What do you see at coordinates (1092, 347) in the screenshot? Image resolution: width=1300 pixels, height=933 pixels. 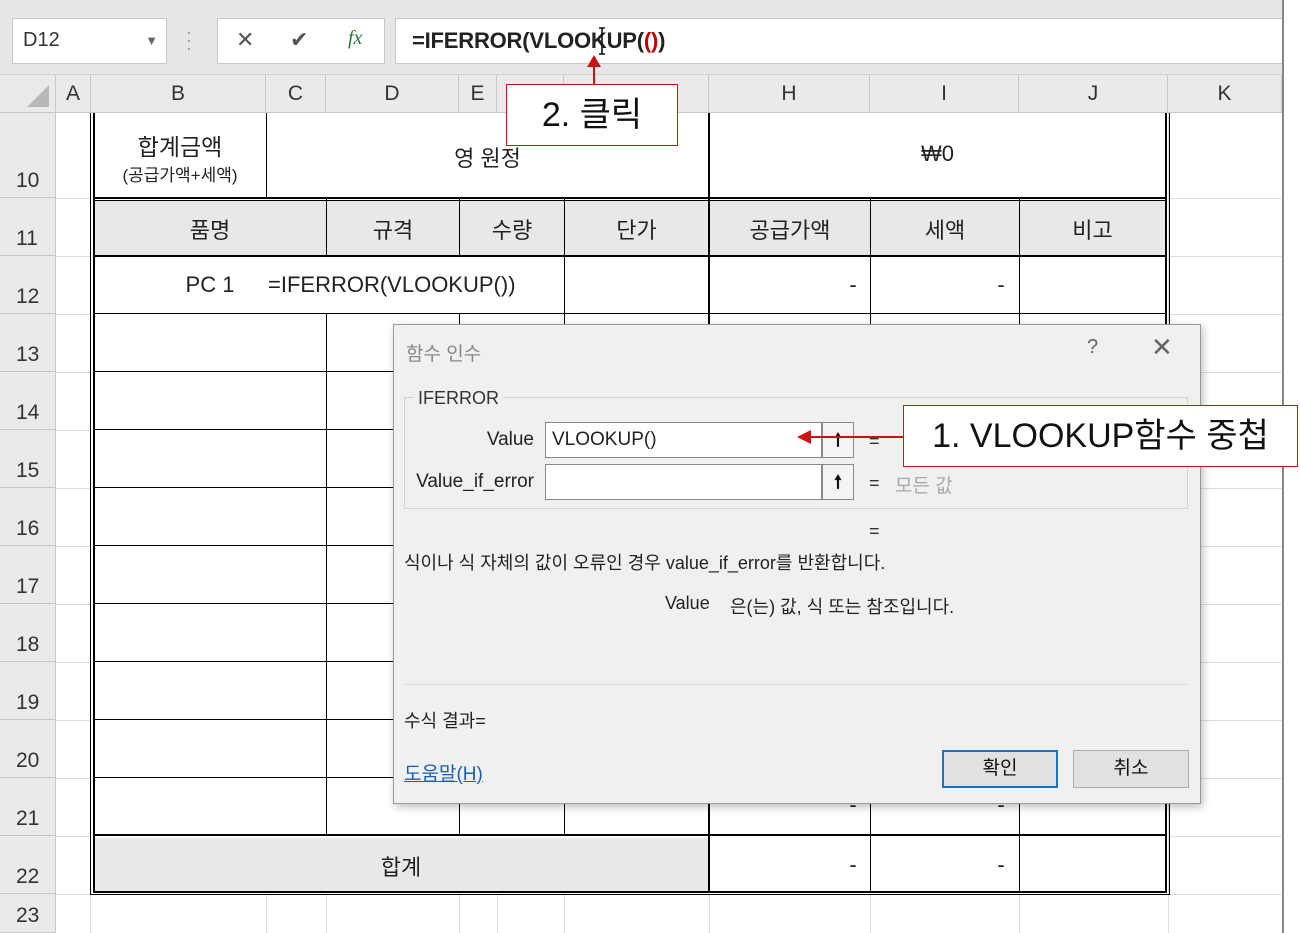 I see `help-icon: ?` at bounding box center [1092, 347].